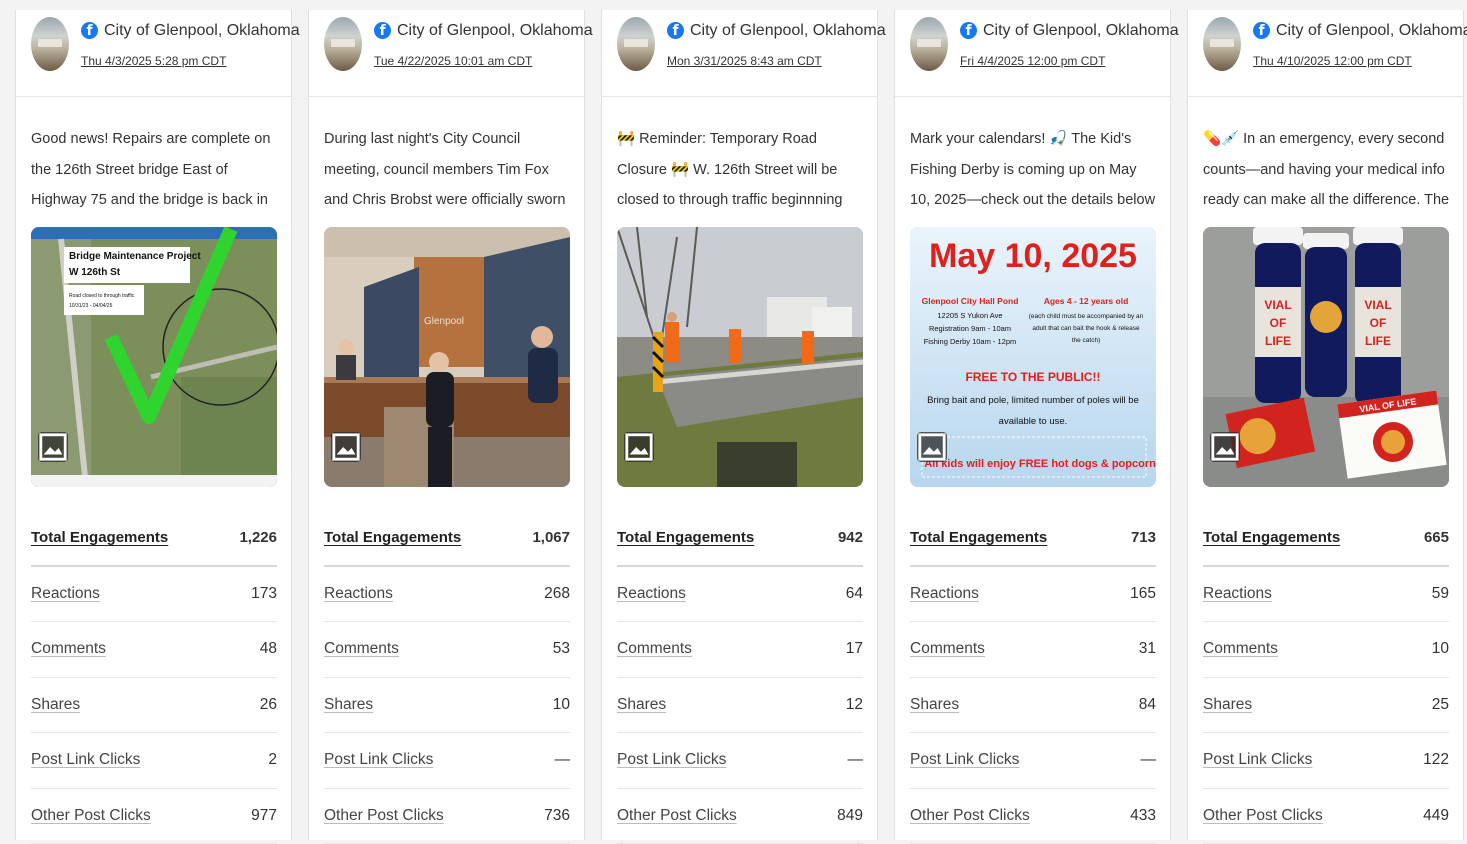  I want to click on post-image, so click(740, 357).